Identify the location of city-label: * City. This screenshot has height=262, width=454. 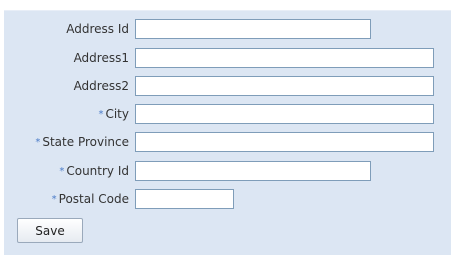
(113, 114).